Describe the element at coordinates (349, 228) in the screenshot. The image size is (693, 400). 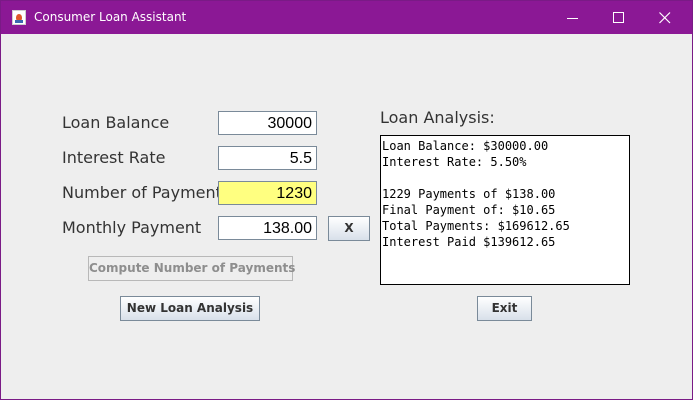
I see `toggle-computation-button: X` at that location.